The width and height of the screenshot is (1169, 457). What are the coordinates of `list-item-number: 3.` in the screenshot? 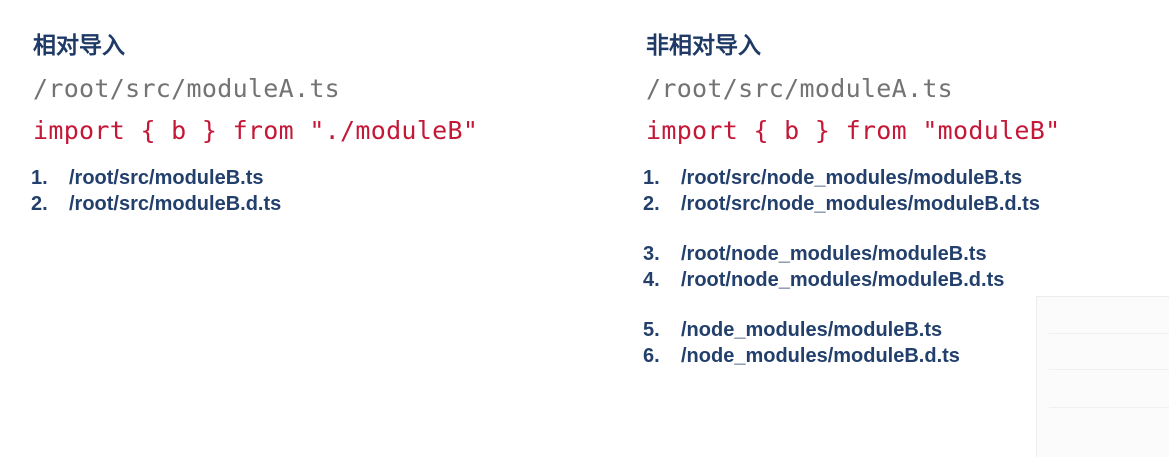 It's located at (651, 254).